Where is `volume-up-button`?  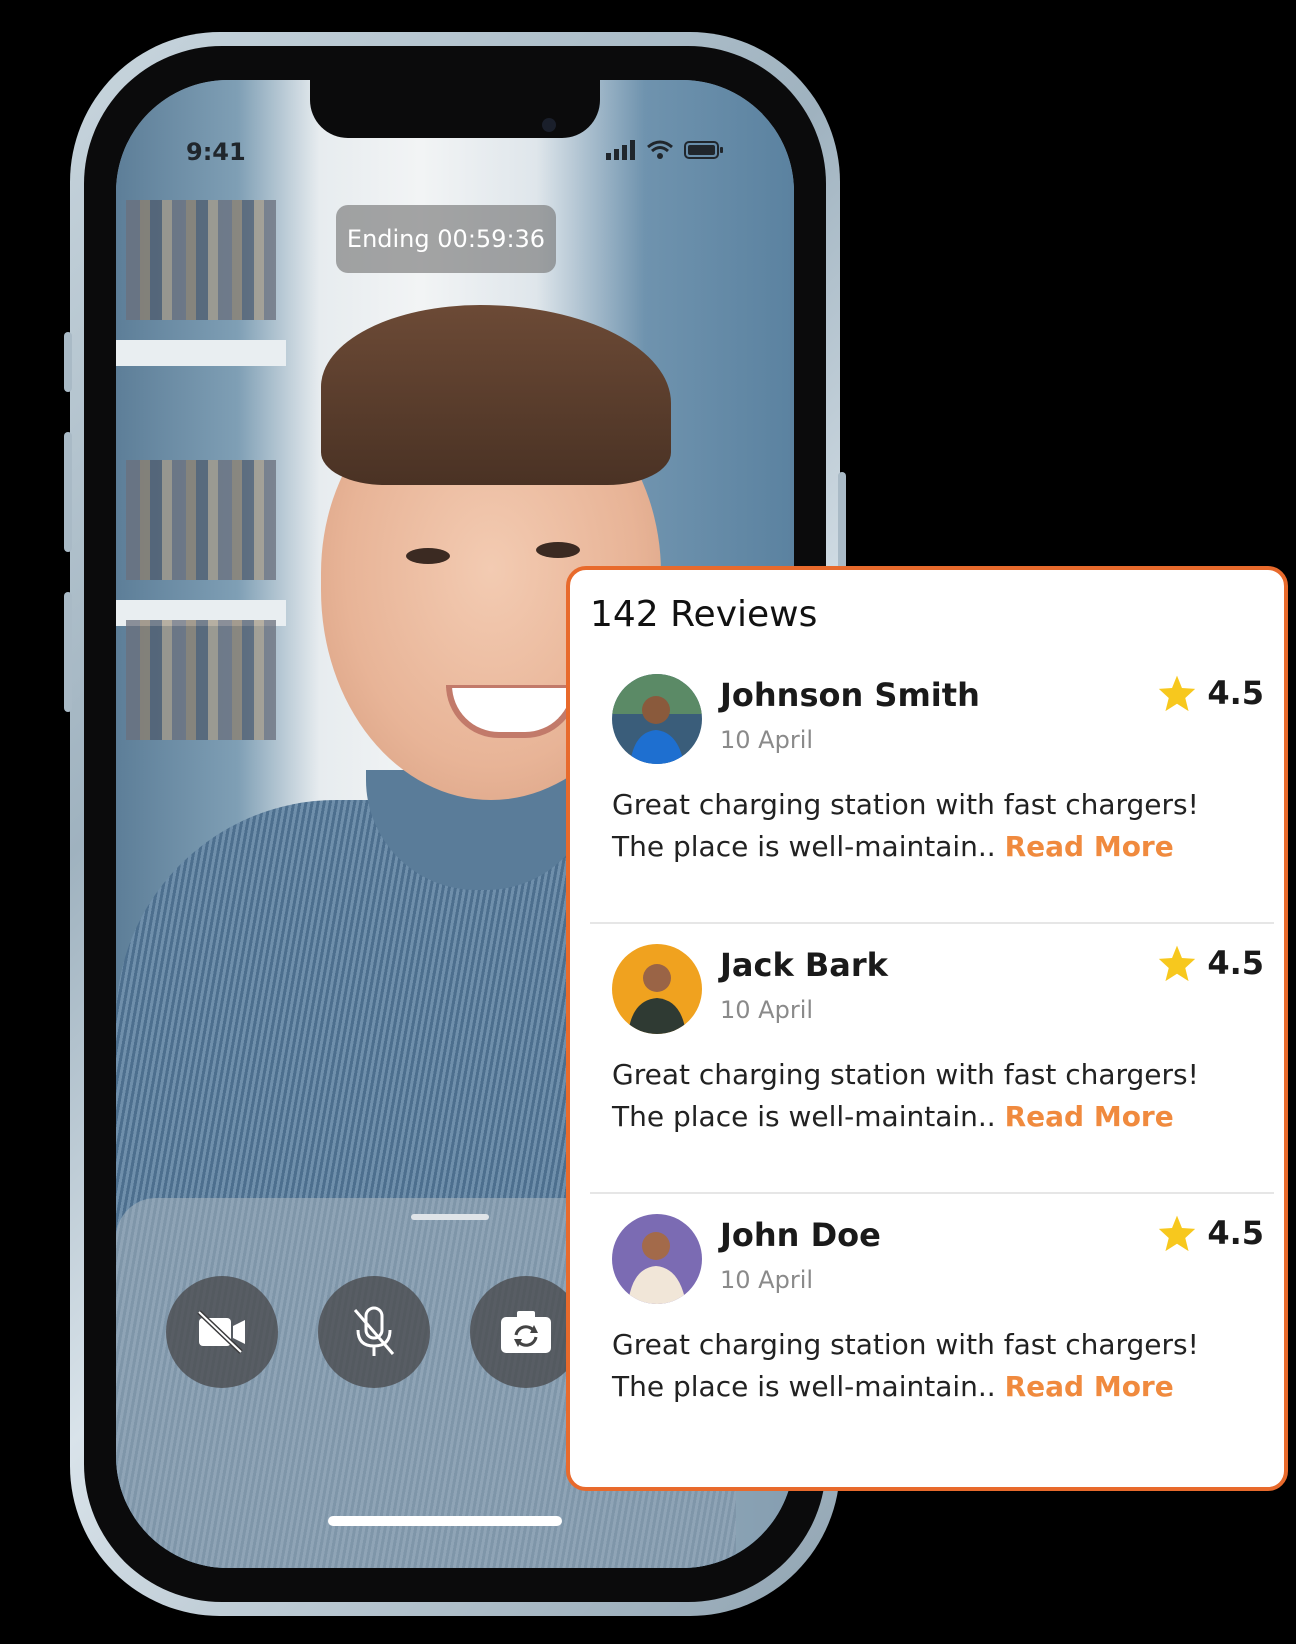 volume-up-button is located at coordinates (68, 492).